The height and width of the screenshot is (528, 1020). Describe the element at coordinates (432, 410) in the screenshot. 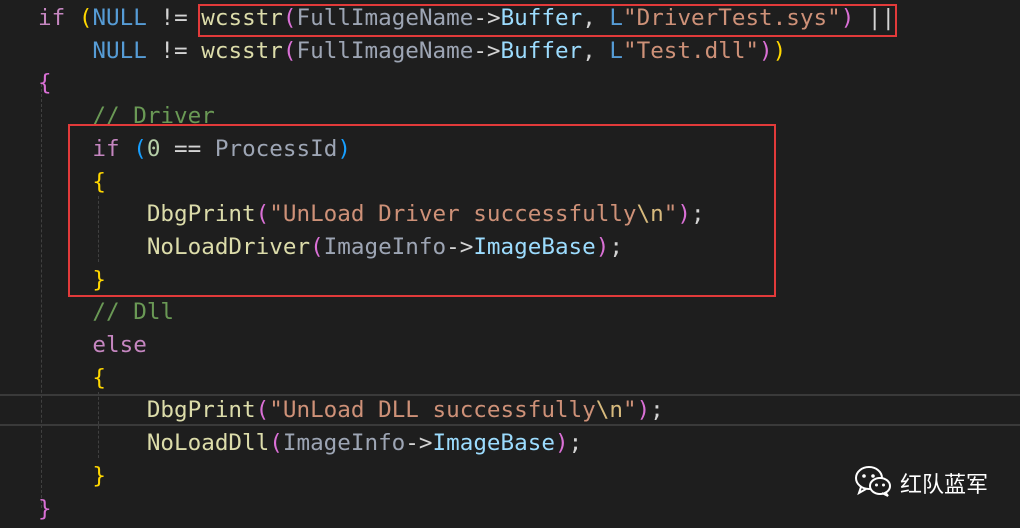

I see `code-token: "UnLoad DLL successfully` at that location.